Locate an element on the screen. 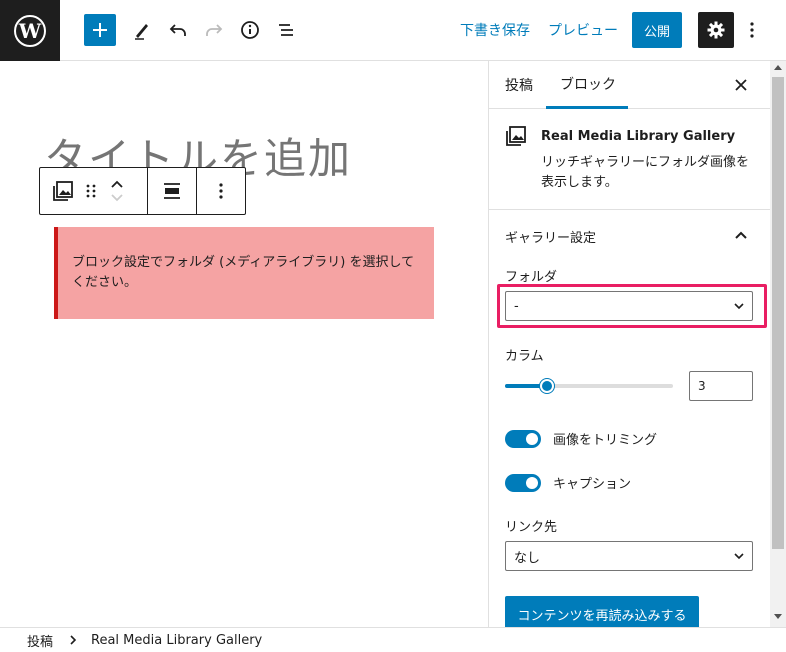  list-view-icon is located at coordinates (286, 30).